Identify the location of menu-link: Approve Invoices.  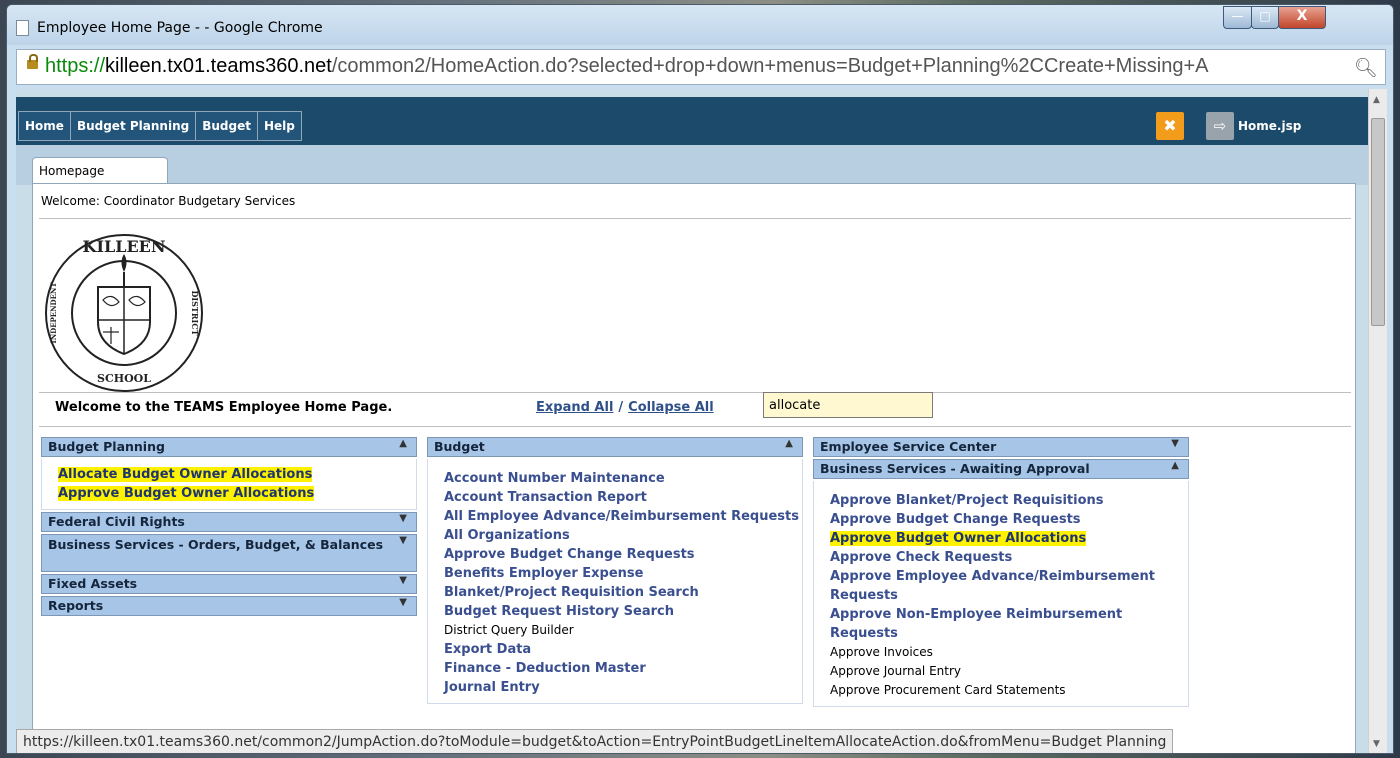
(1009, 652).